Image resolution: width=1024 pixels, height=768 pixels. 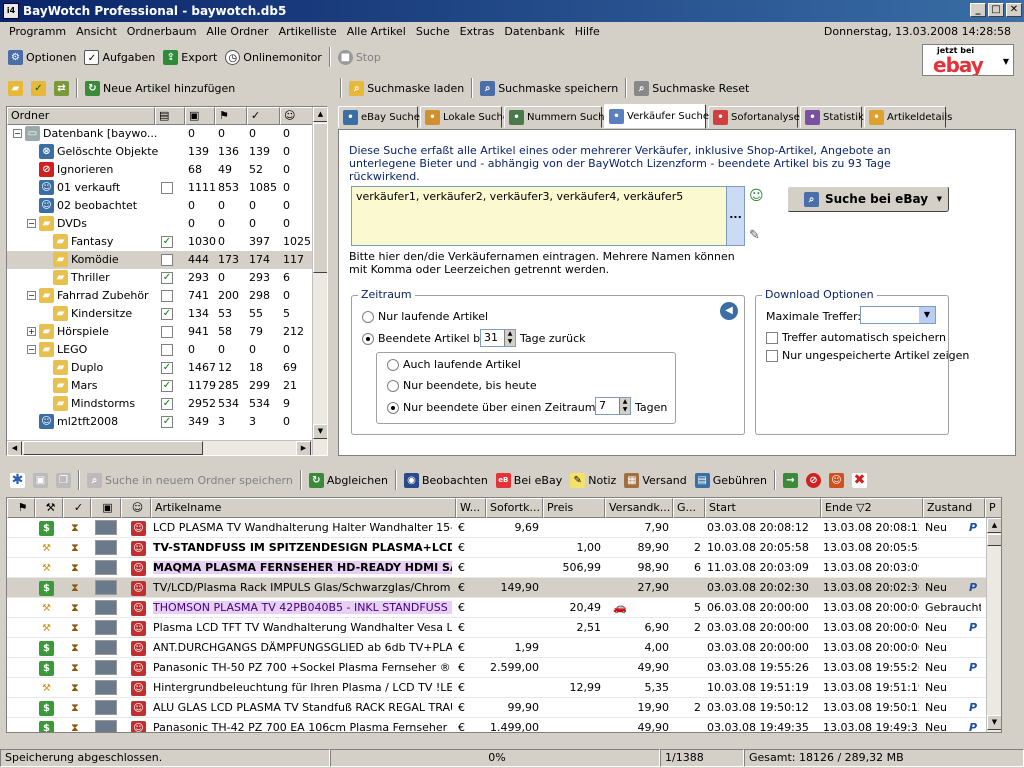 I want to click on menu-item-0: Programm, so click(x=37, y=31).